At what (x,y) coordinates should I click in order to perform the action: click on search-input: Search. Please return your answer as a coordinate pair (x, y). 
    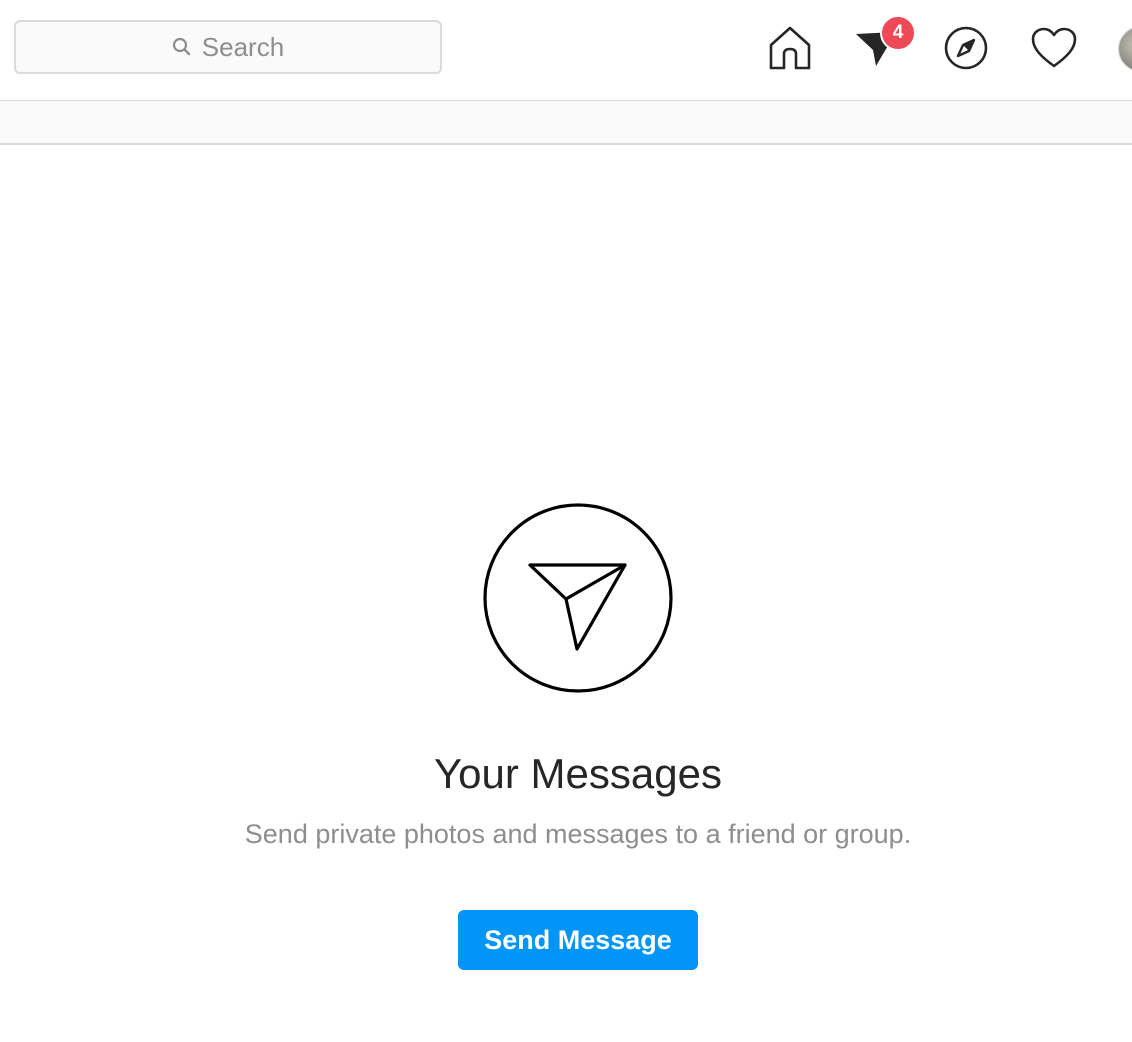
    Looking at the image, I should click on (228, 47).